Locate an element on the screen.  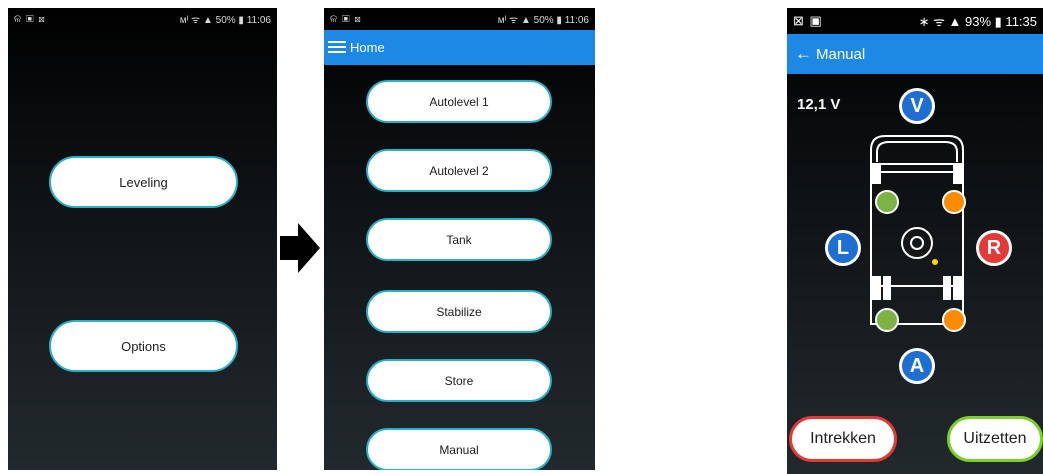
leveling-button: Leveling is located at coordinates (143, 182).